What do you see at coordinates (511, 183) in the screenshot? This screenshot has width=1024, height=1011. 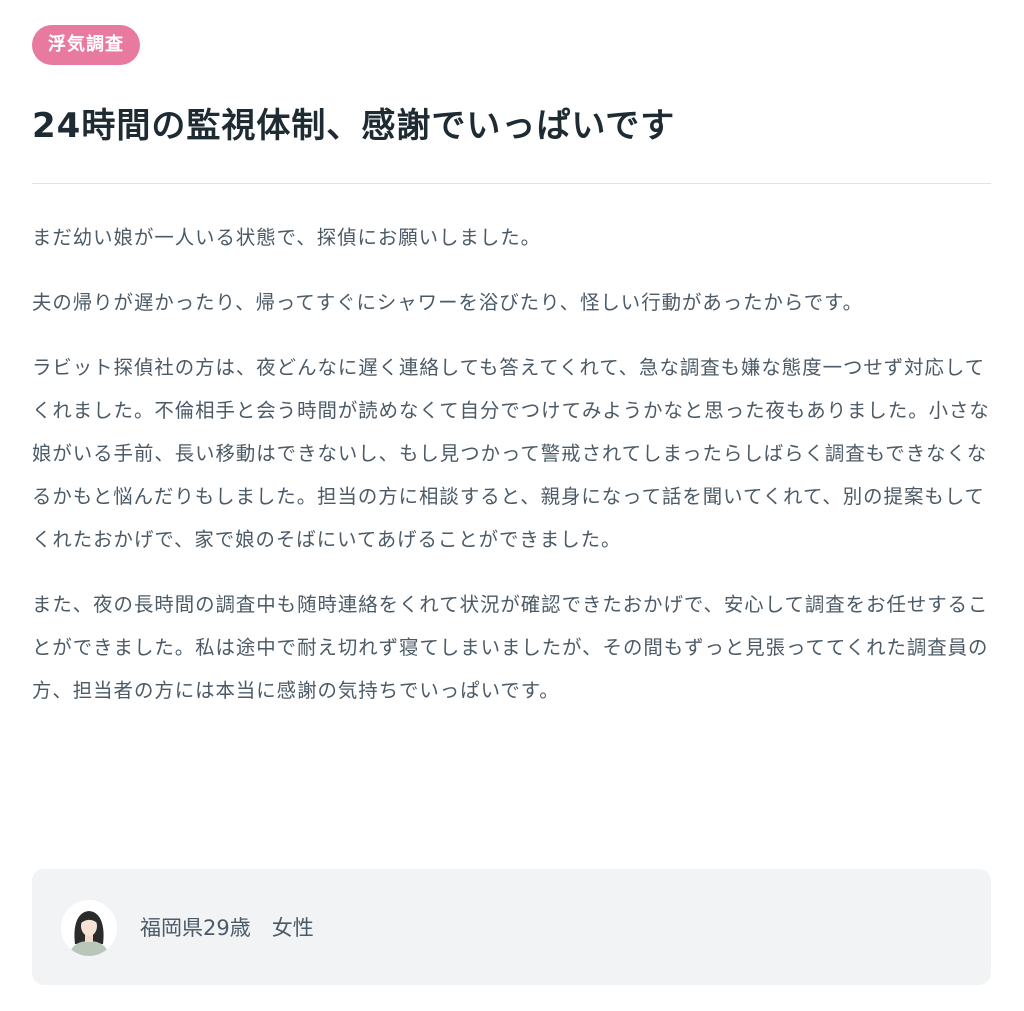 I see `title-divider` at bounding box center [511, 183].